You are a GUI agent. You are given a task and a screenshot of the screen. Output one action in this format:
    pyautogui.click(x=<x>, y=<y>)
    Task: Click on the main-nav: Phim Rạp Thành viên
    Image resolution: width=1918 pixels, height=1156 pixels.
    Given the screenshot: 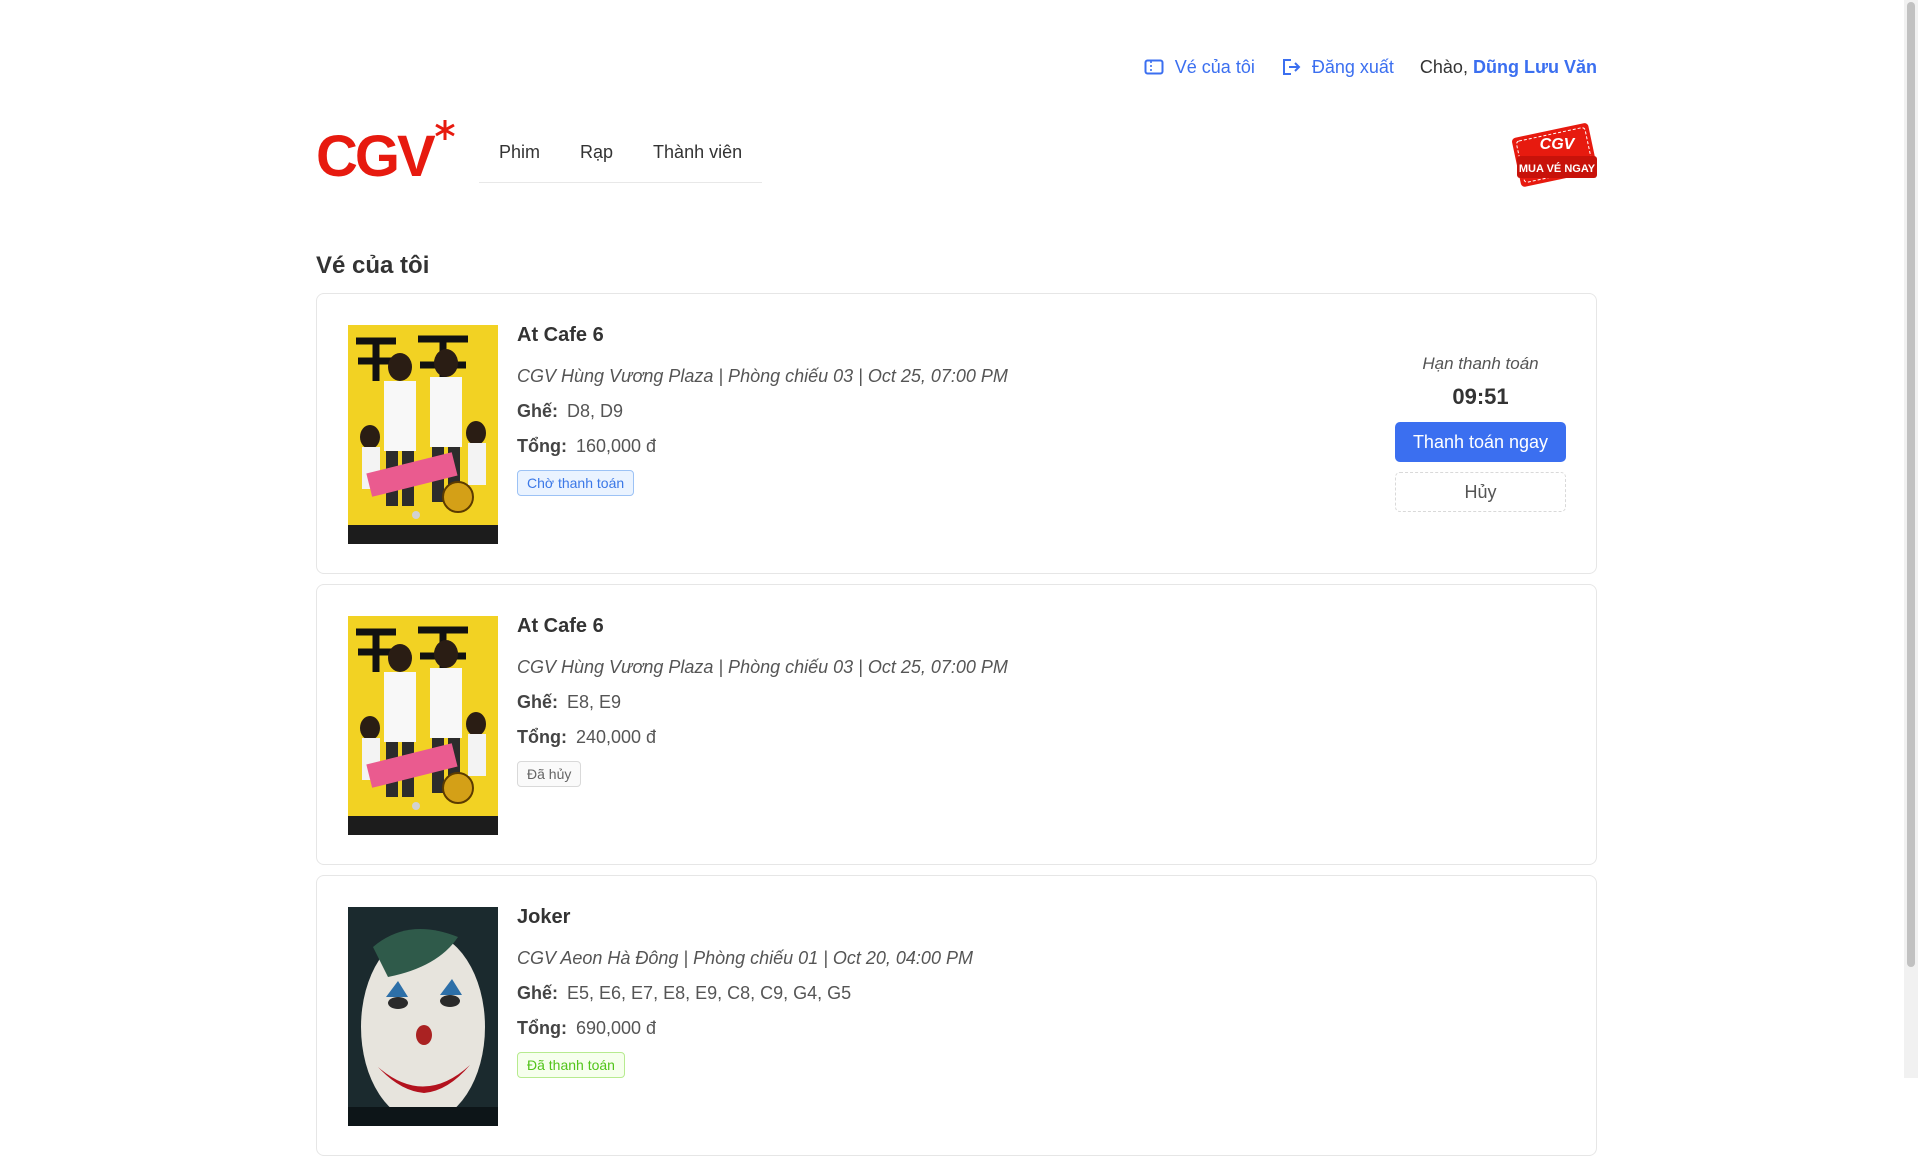 What is the action you would take?
    pyautogui.click(x=621, y=157)
    